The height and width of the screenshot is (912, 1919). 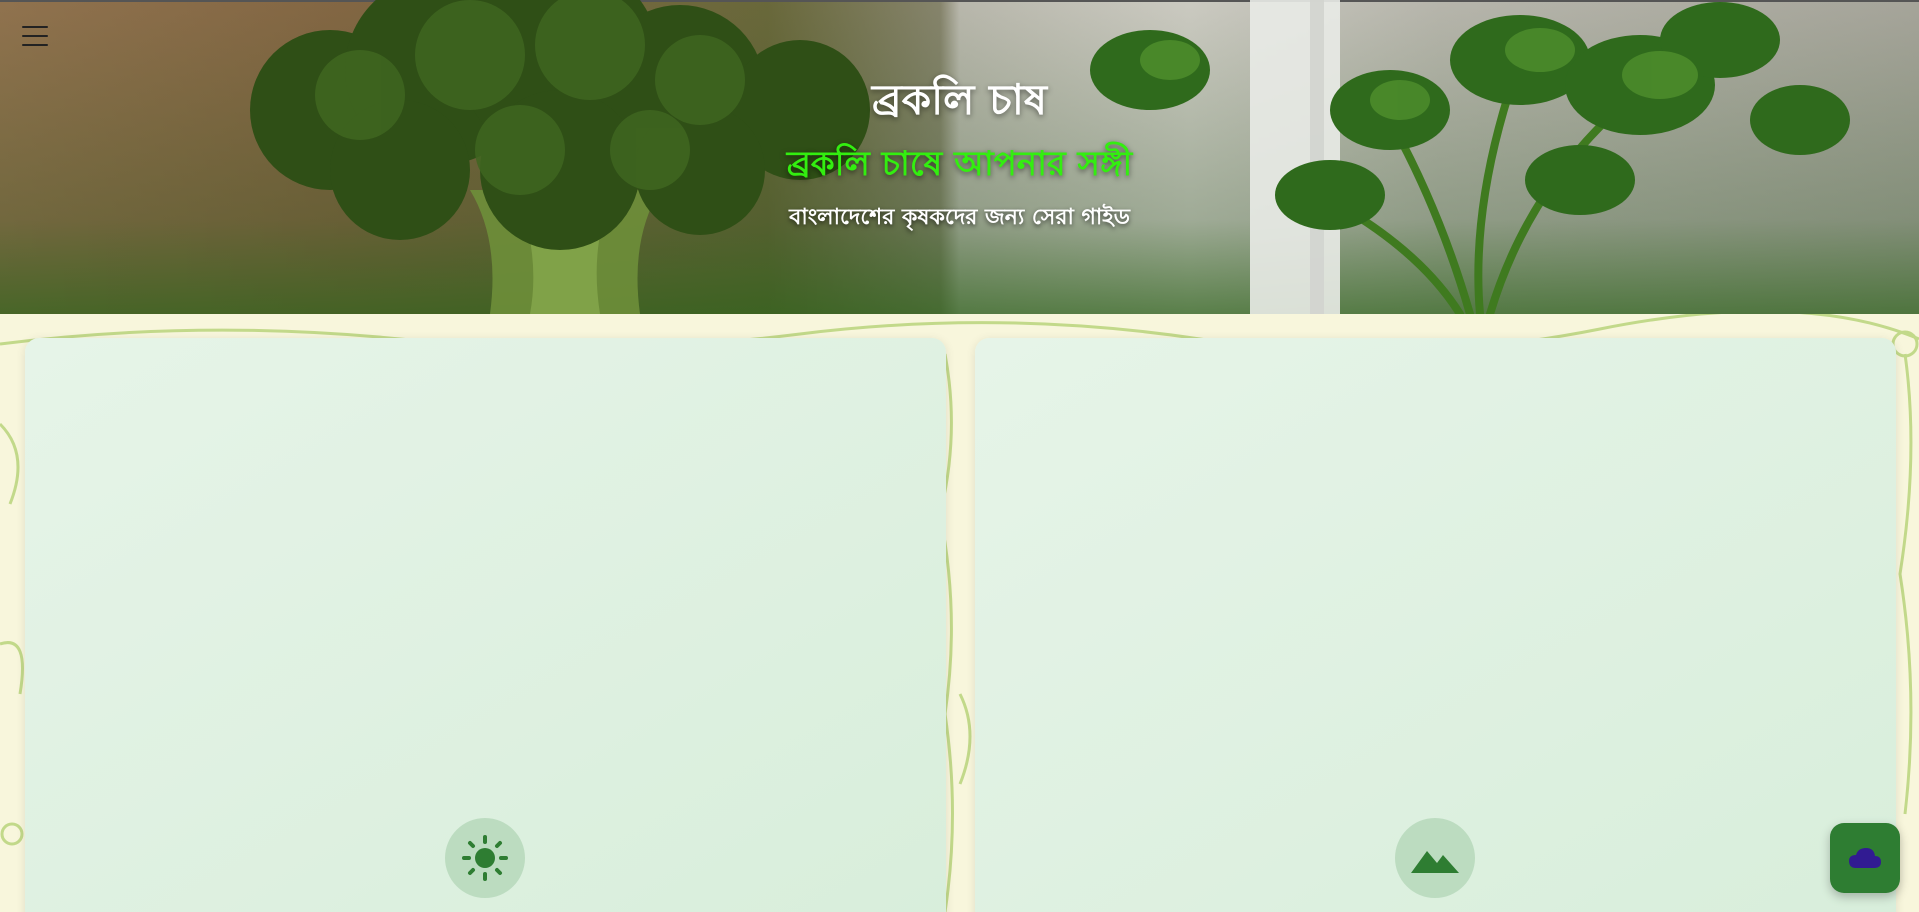 I want to click on hero-subtitle: ব্রকলি চাষে আপনার সঙ্গী, so click(x=959, y=164).